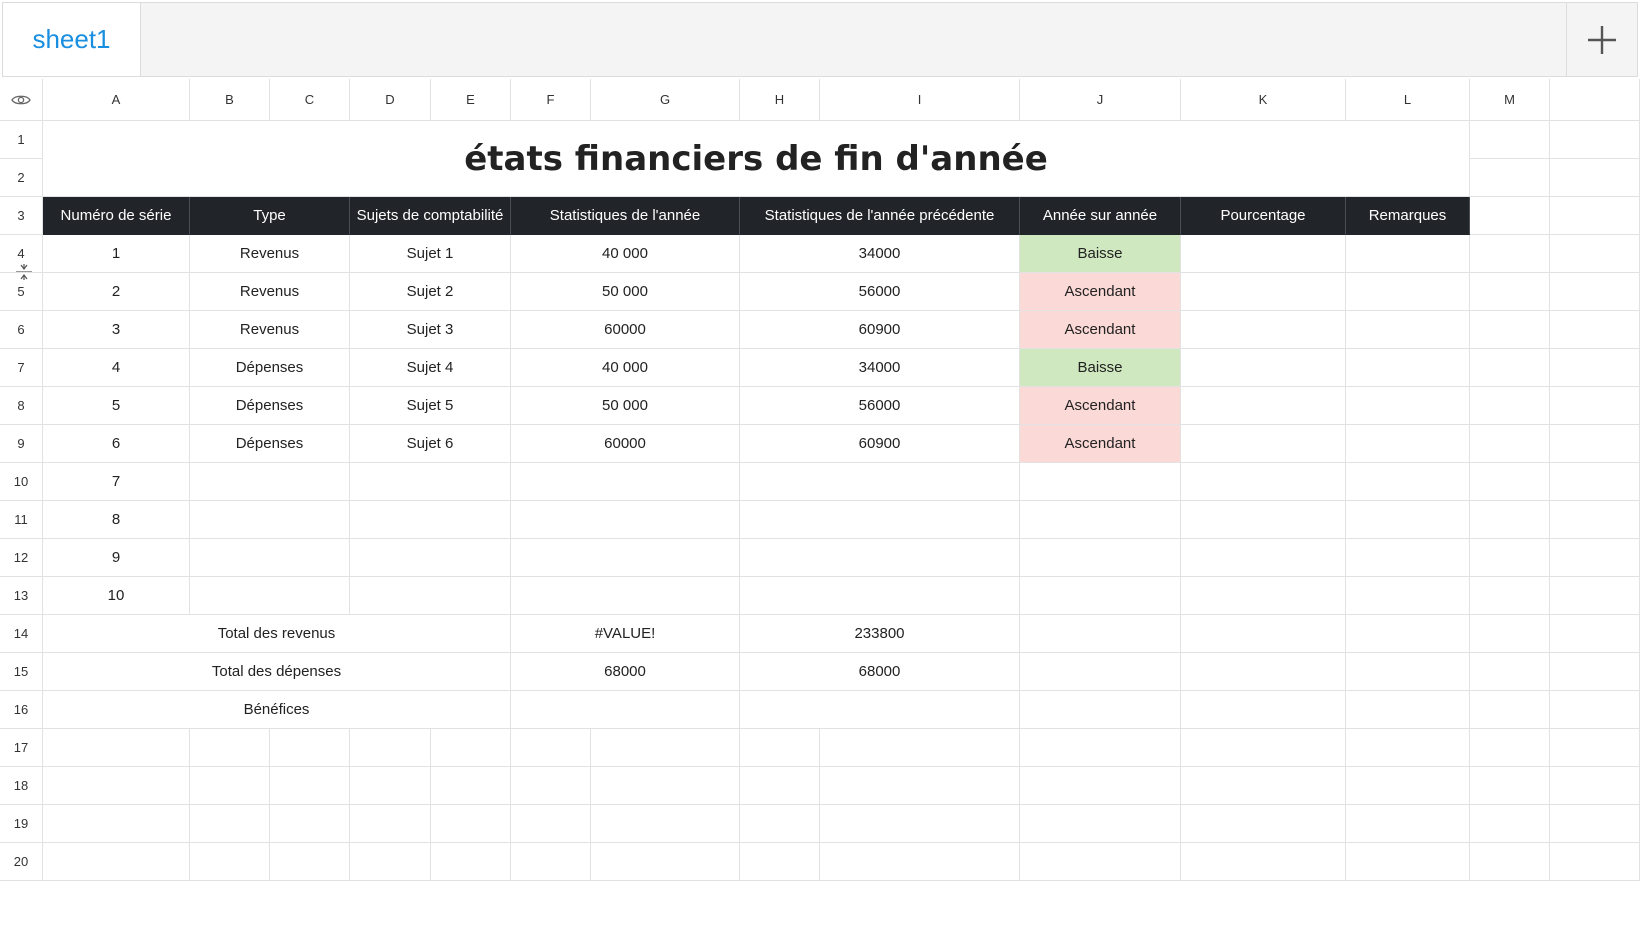 Image resolution: width=1640 pixels, height=928 pixels. Describe the element at coordinates (21, 672) in the screenshot. I see `row-header-15: 15` at that location.